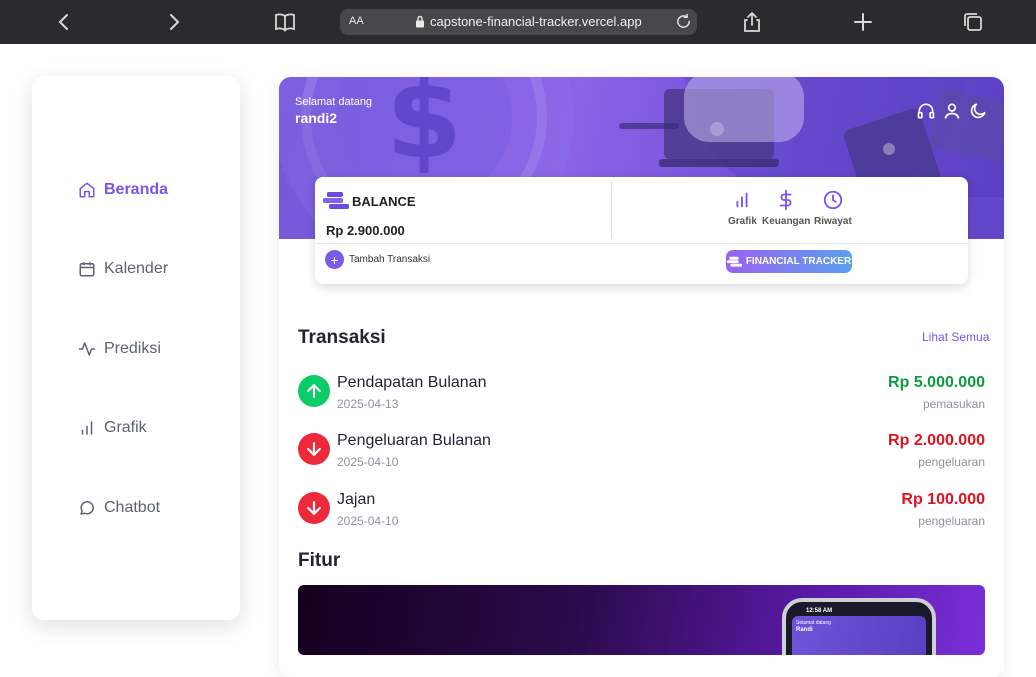 The width and height of the screenshot is (1036, 677). Describe the element at coordinates (420, 21) in the screenshot. I see `lock-icon` at that location.